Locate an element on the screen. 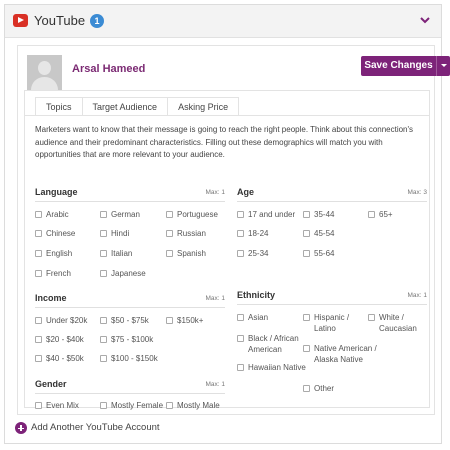  tab-target-audience: Target Audience is located at coordinates (125, 106).